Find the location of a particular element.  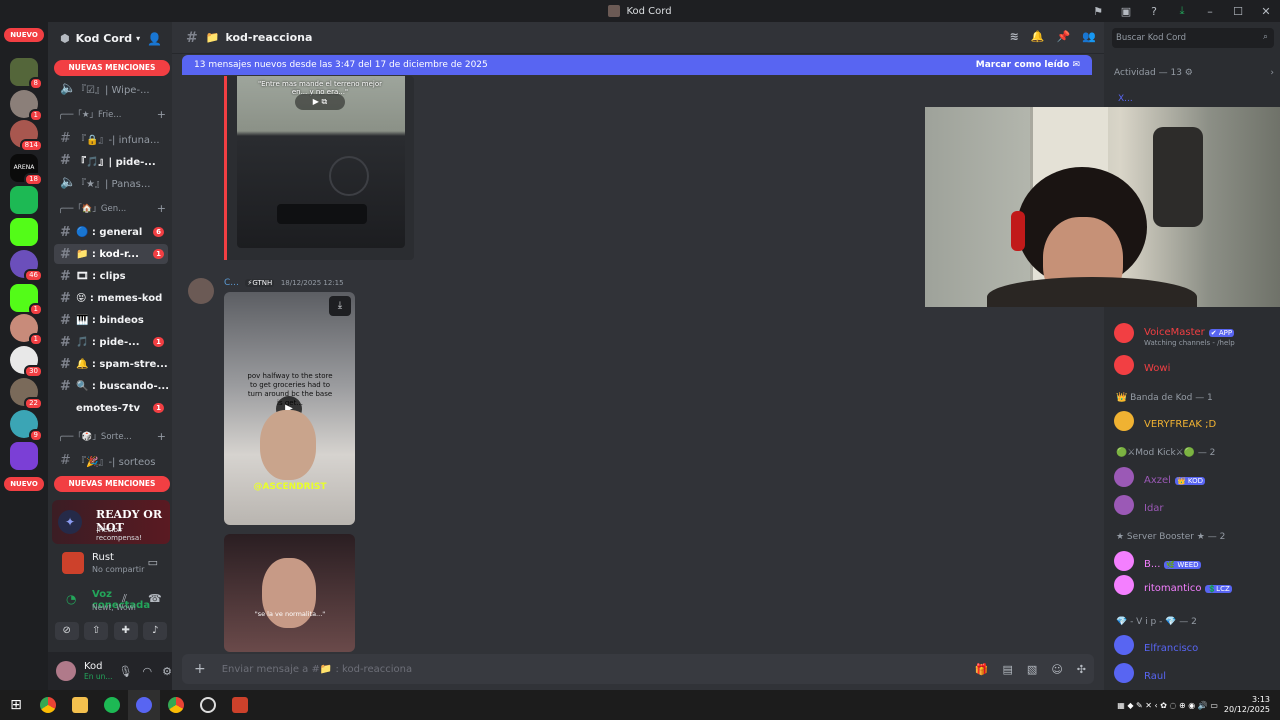

channel-item: # 🎞 : clips is located at coordinates (111, 276).